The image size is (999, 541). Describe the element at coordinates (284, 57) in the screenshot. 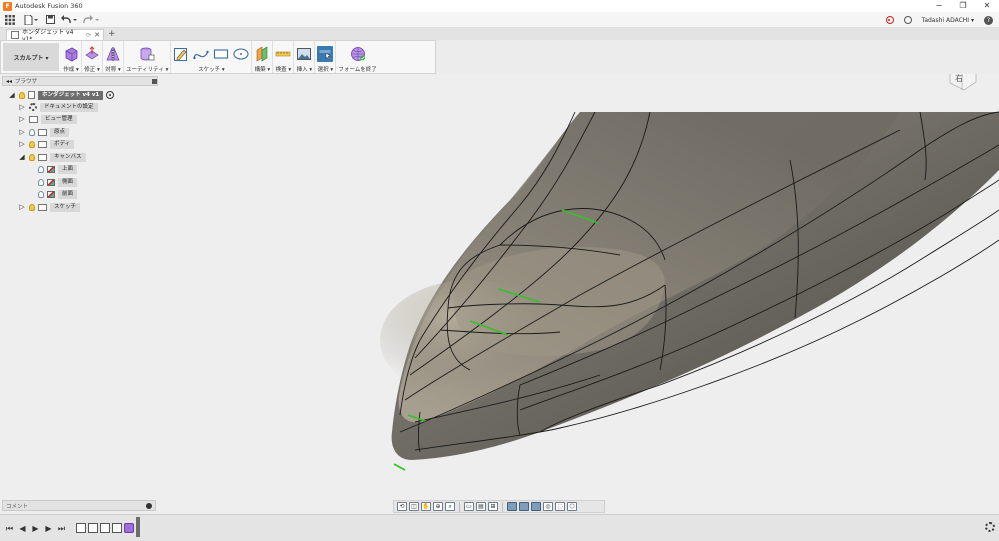

I see `inspect-group: 検査 ▾` at that location.